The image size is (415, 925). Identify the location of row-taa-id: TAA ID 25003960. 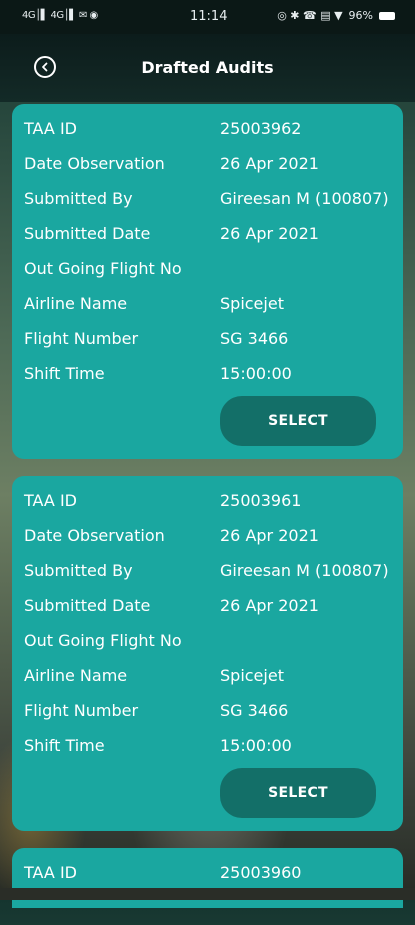
(162, 872).